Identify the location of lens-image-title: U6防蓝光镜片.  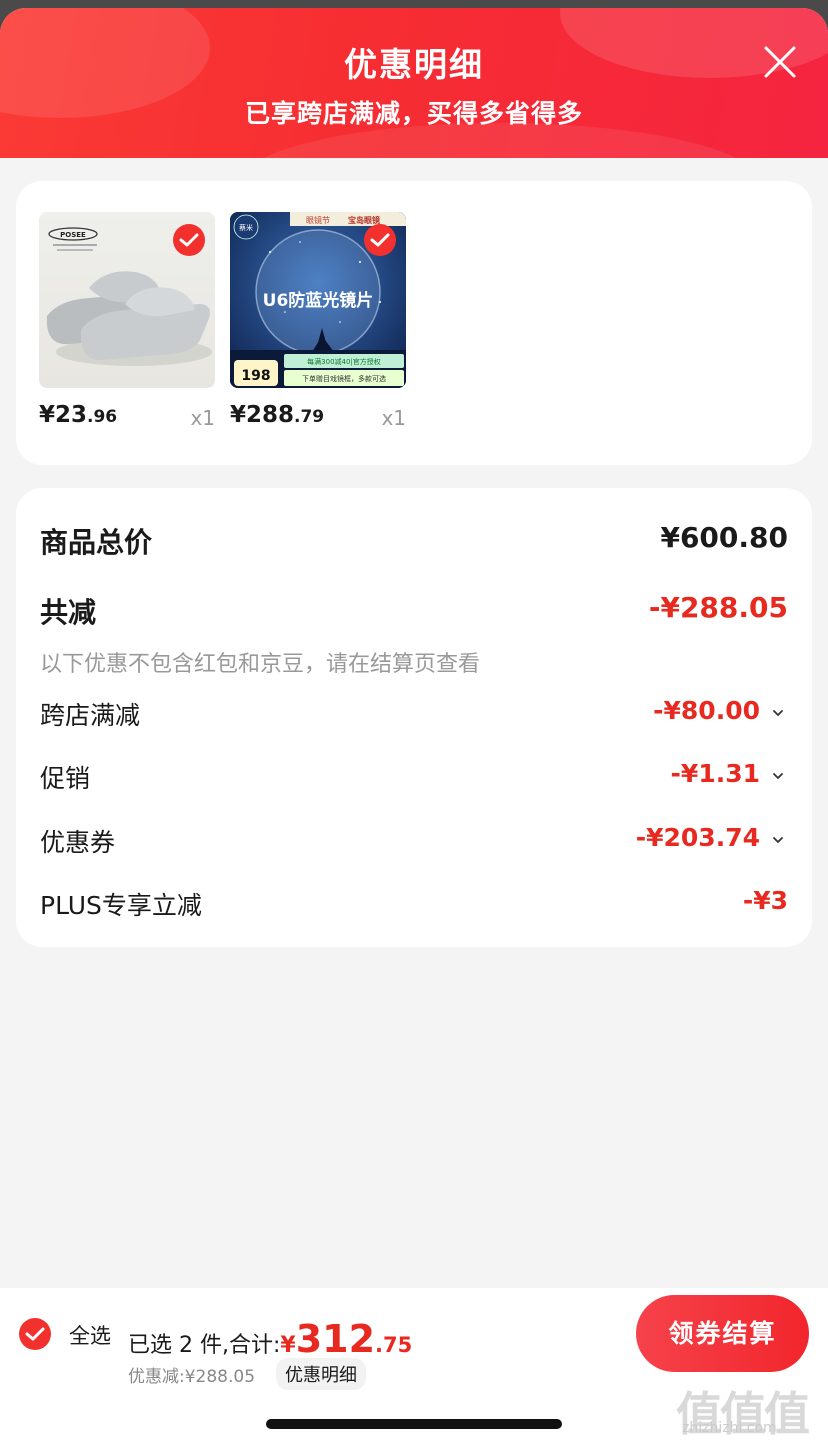
(318, 300).